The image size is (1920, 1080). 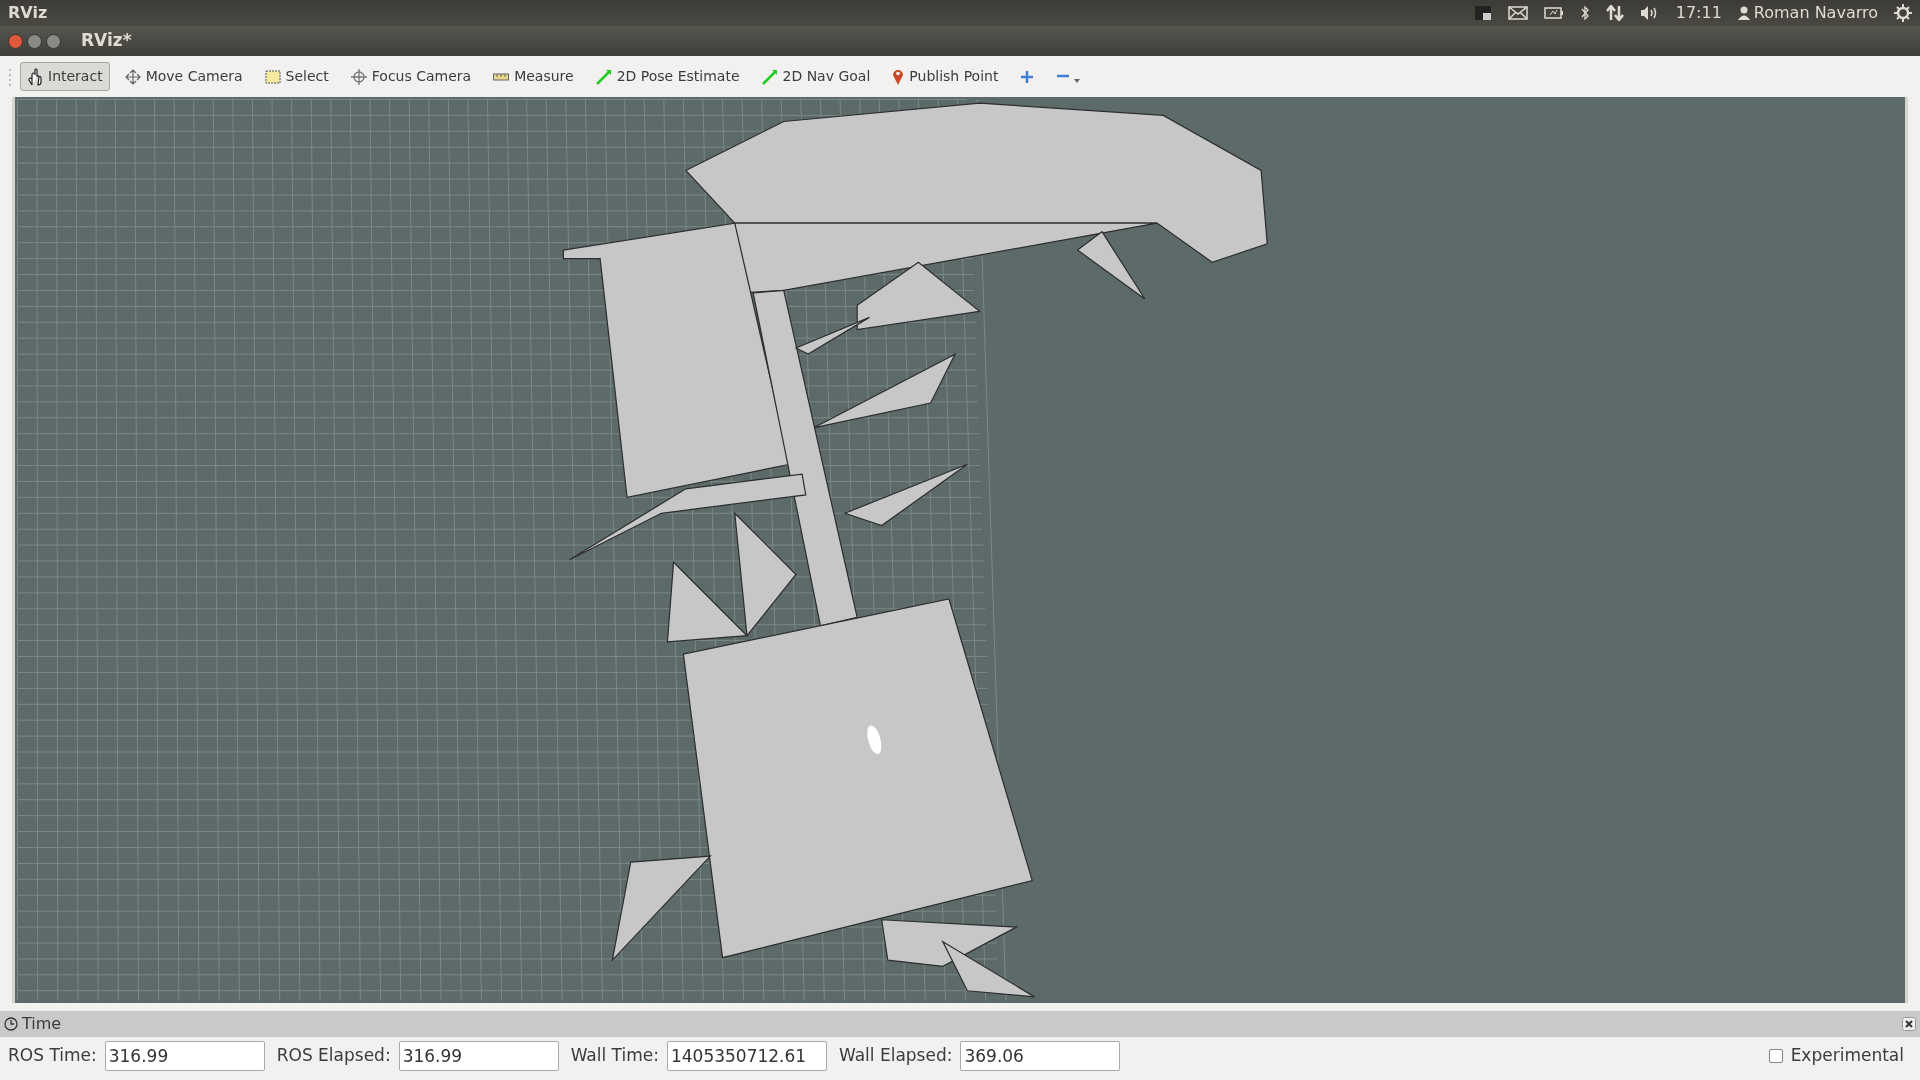 What do you see at coordinates (15, 41) in the screenshot?
I see `close-button` at bounding box center [15, 41].